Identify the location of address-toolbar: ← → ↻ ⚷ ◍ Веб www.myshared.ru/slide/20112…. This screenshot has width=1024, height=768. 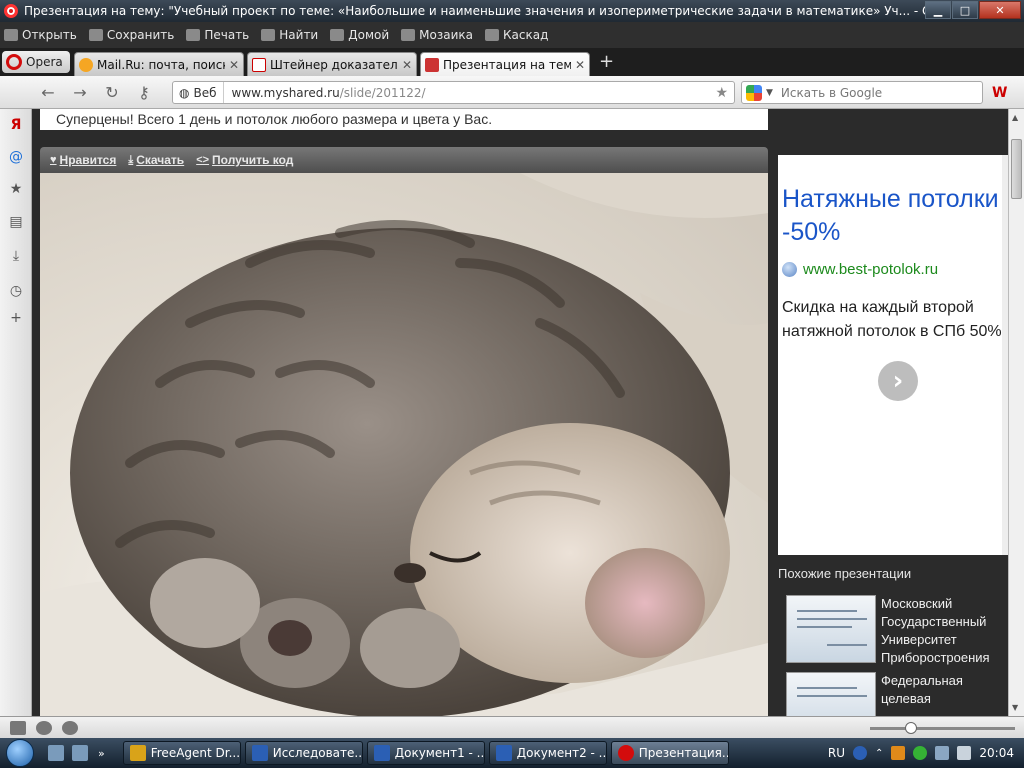
(512, 92).